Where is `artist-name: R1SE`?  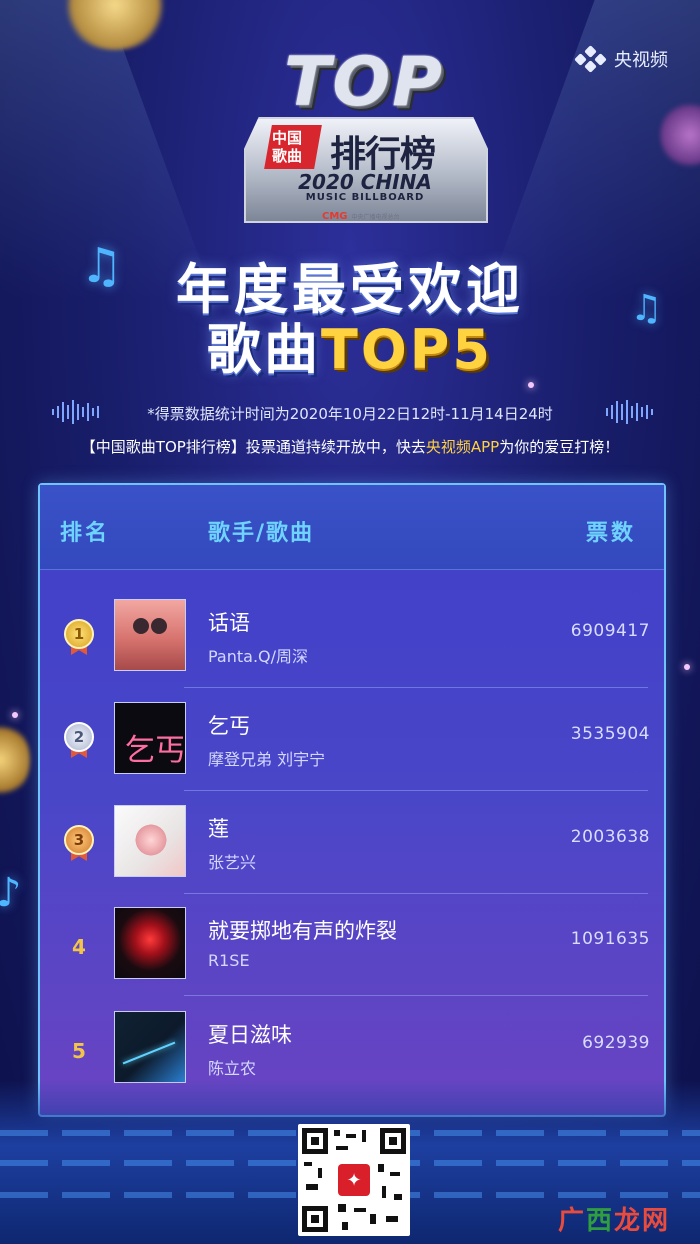 artist-name: R1SE is located at coordinates (229, 960).